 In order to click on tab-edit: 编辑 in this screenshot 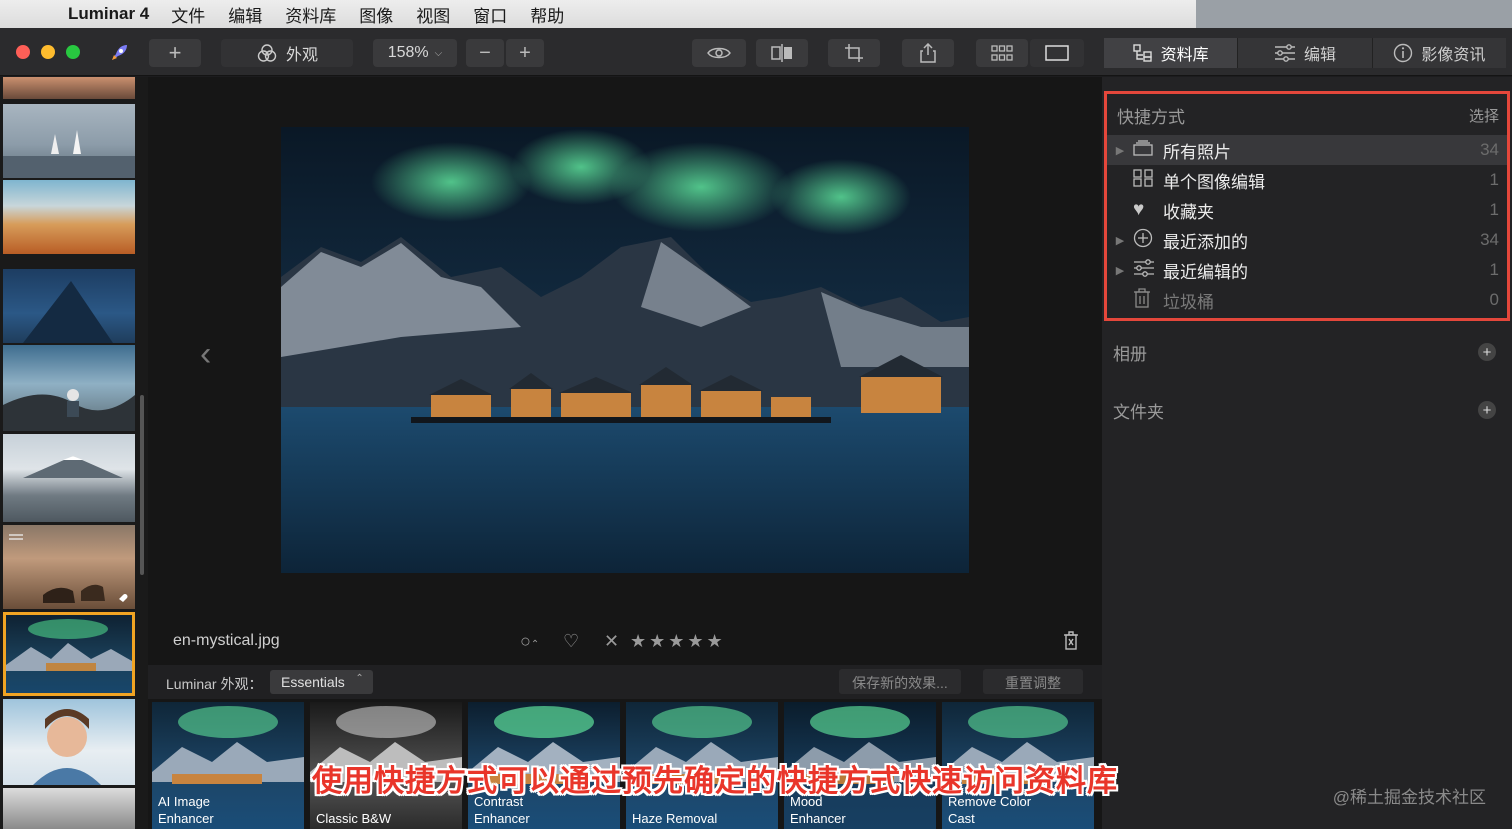, I will do `click(1305, 53)`.